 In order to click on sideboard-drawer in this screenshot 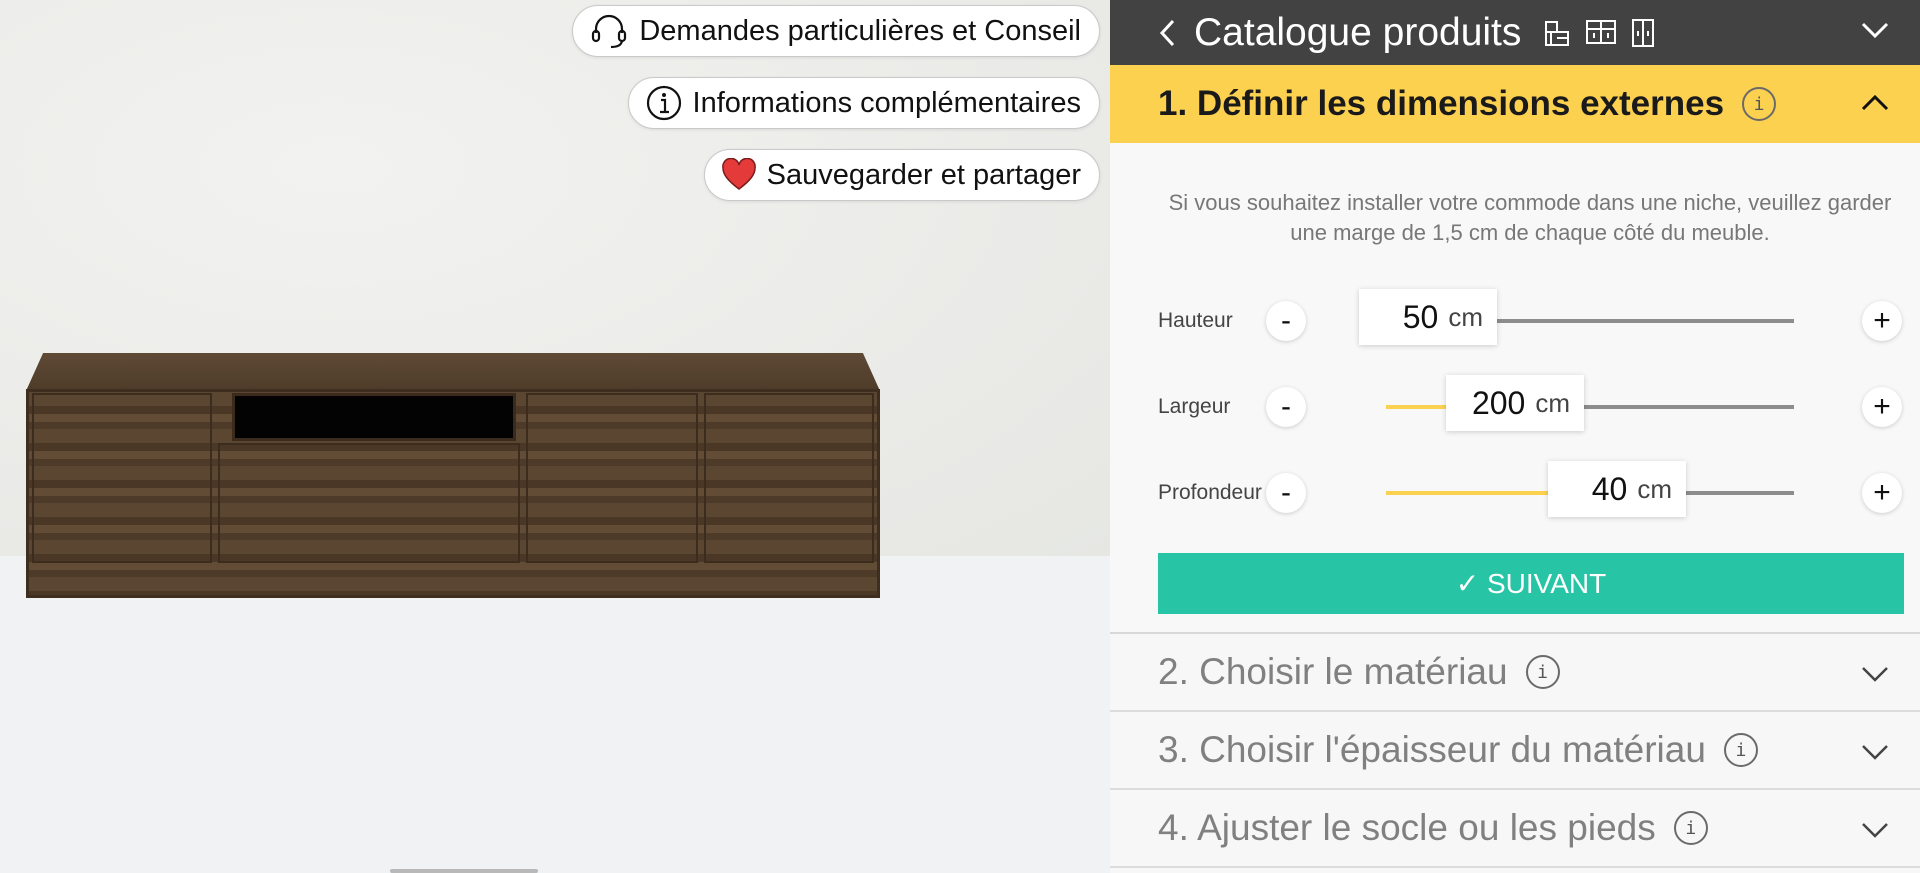, I will do `click(369, 503)`.